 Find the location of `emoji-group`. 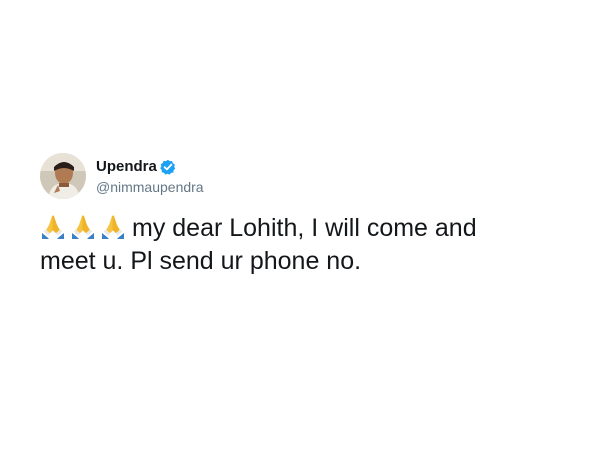

emoji-group is located at coordinates (85, 226).